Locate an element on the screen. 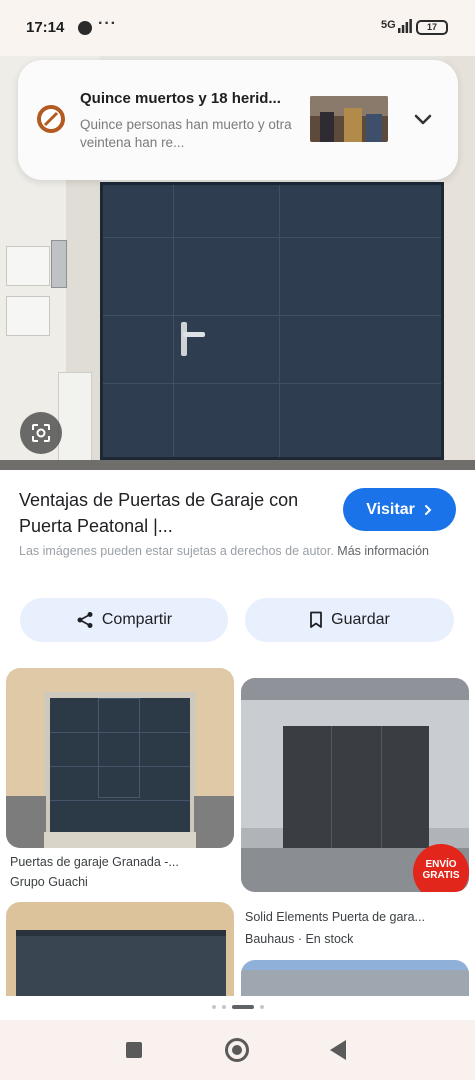  meter-box is located at coordinates (75, 417).